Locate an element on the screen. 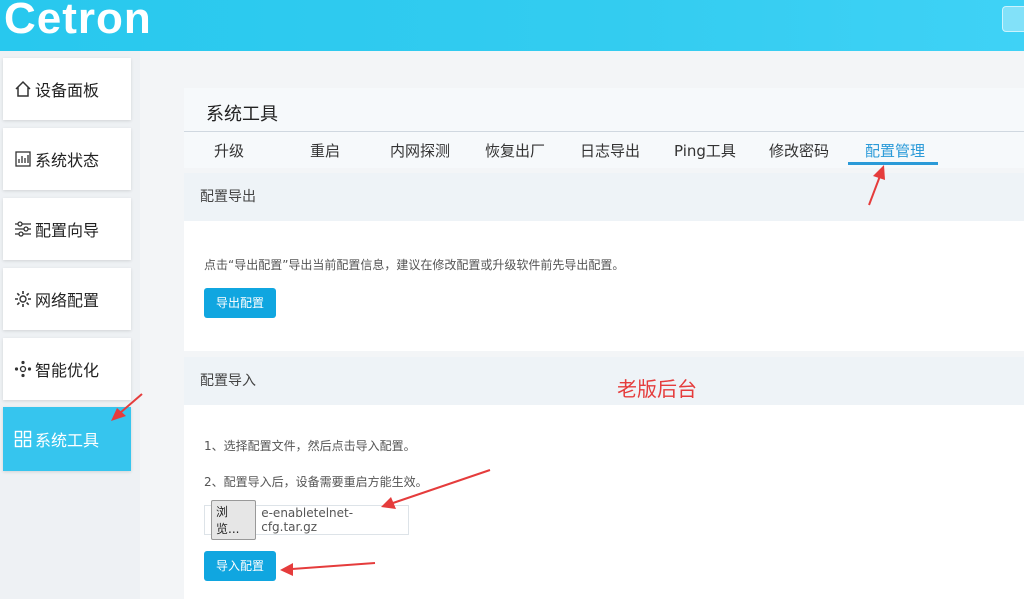 This screenshot has height=599, width=1024. export-section-title: 配置导出 is located at coordinates (604, 197).